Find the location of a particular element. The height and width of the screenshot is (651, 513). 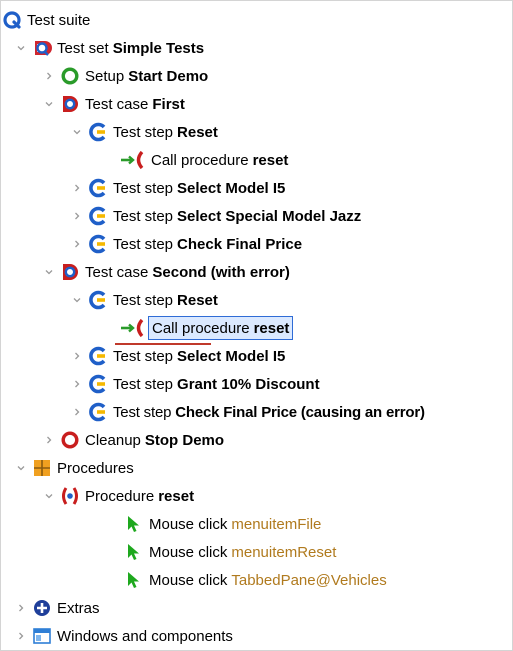

tree-node-test-step-check-price: Test step Check Final Price is located at coordinates (186, 244).